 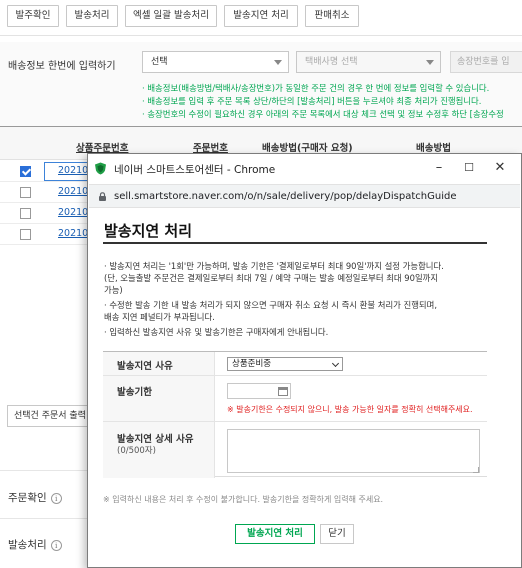 I want to click on reason-value: 상품준비중, so click(x=252, y=364).